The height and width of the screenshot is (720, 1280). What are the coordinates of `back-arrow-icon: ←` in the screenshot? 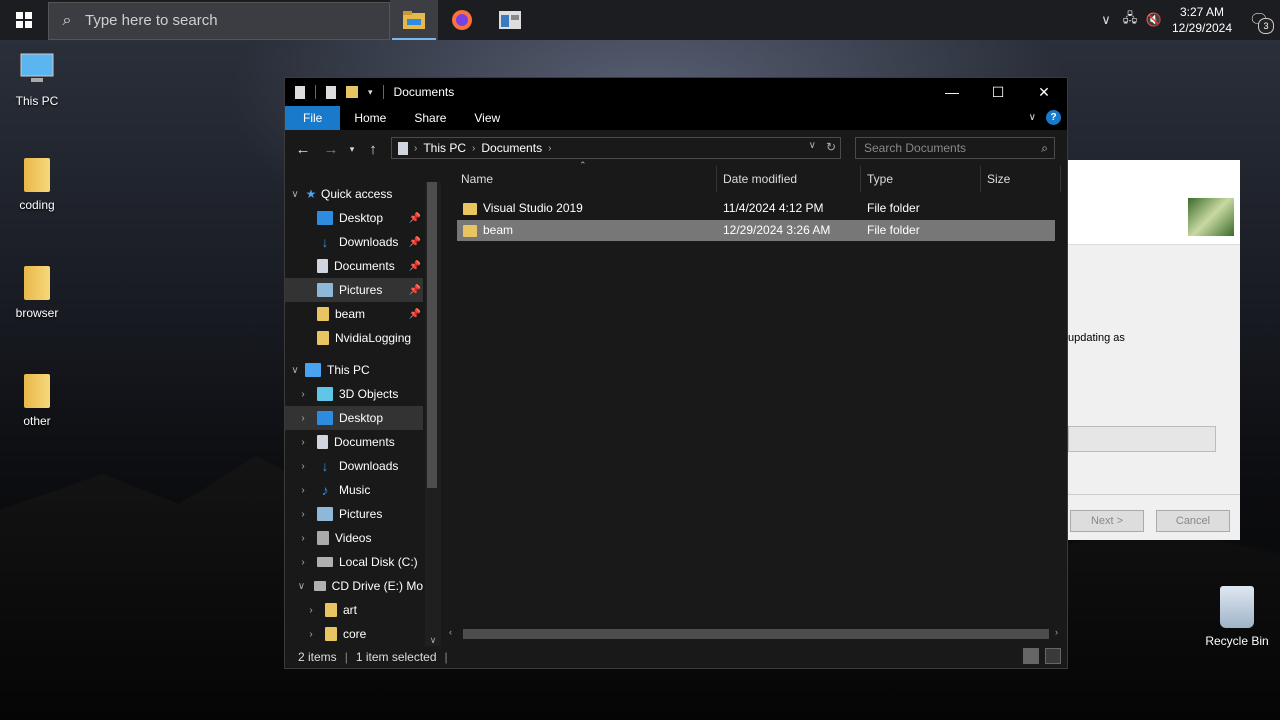 It's located at (303, 149).